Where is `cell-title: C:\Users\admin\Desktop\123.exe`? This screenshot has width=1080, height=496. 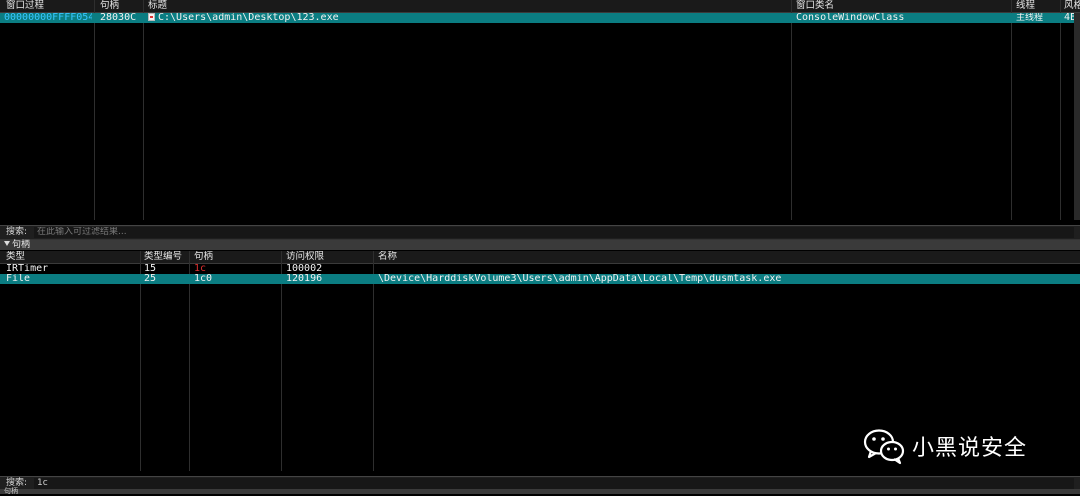
cell-title: C:\Users\admin\Desktop\123.exe is located at coordinates (465, 18).